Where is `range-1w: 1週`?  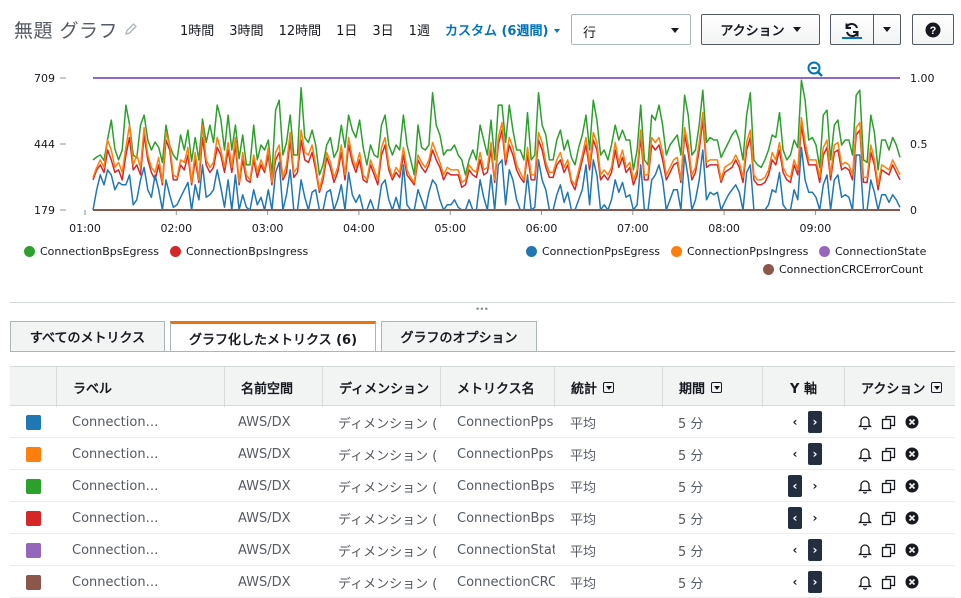 range-1w: 1週 is located at coordinates (419, 29).